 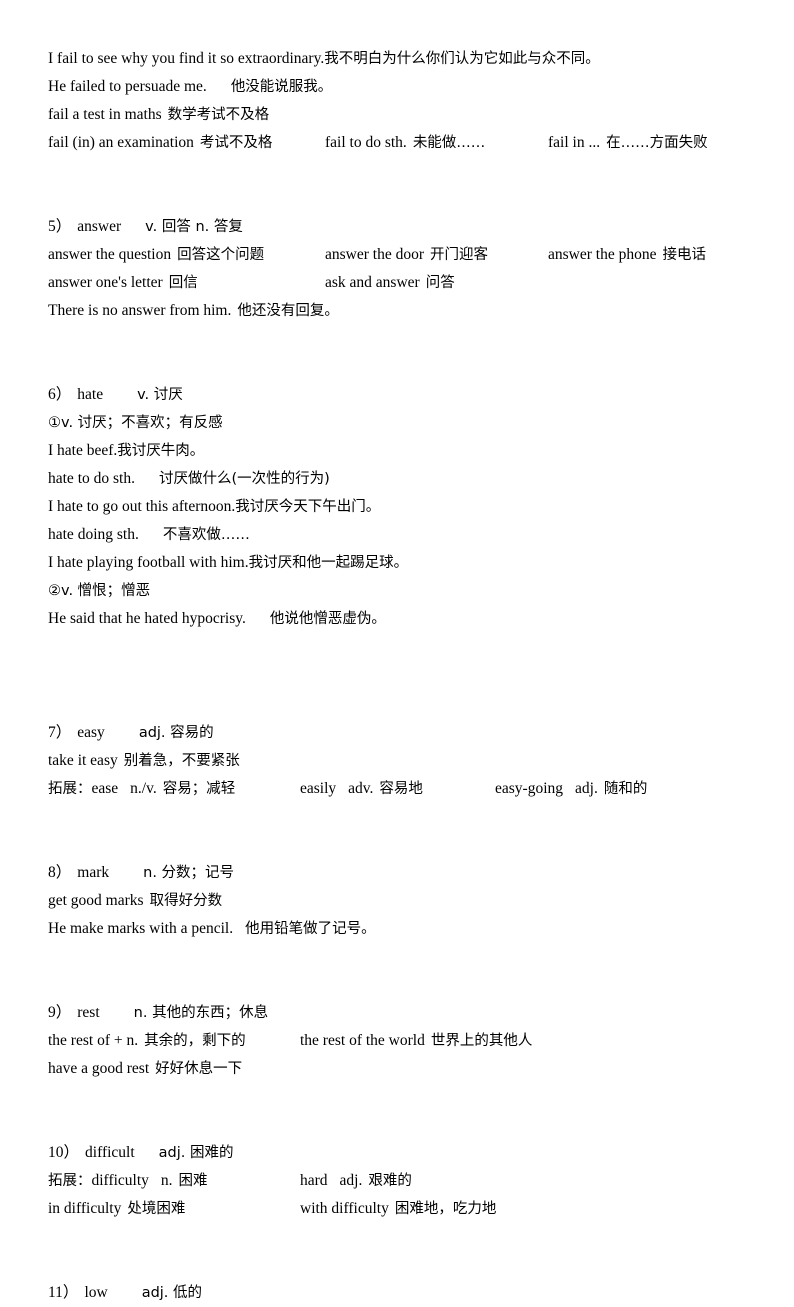 I want to click on part-of-speech: n./v., so click(x=143, y=788).